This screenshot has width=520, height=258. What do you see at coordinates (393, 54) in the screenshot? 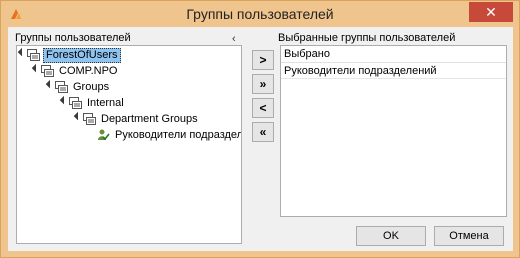
I see `list-header: Выбрано` at bounding box center [393, 54].